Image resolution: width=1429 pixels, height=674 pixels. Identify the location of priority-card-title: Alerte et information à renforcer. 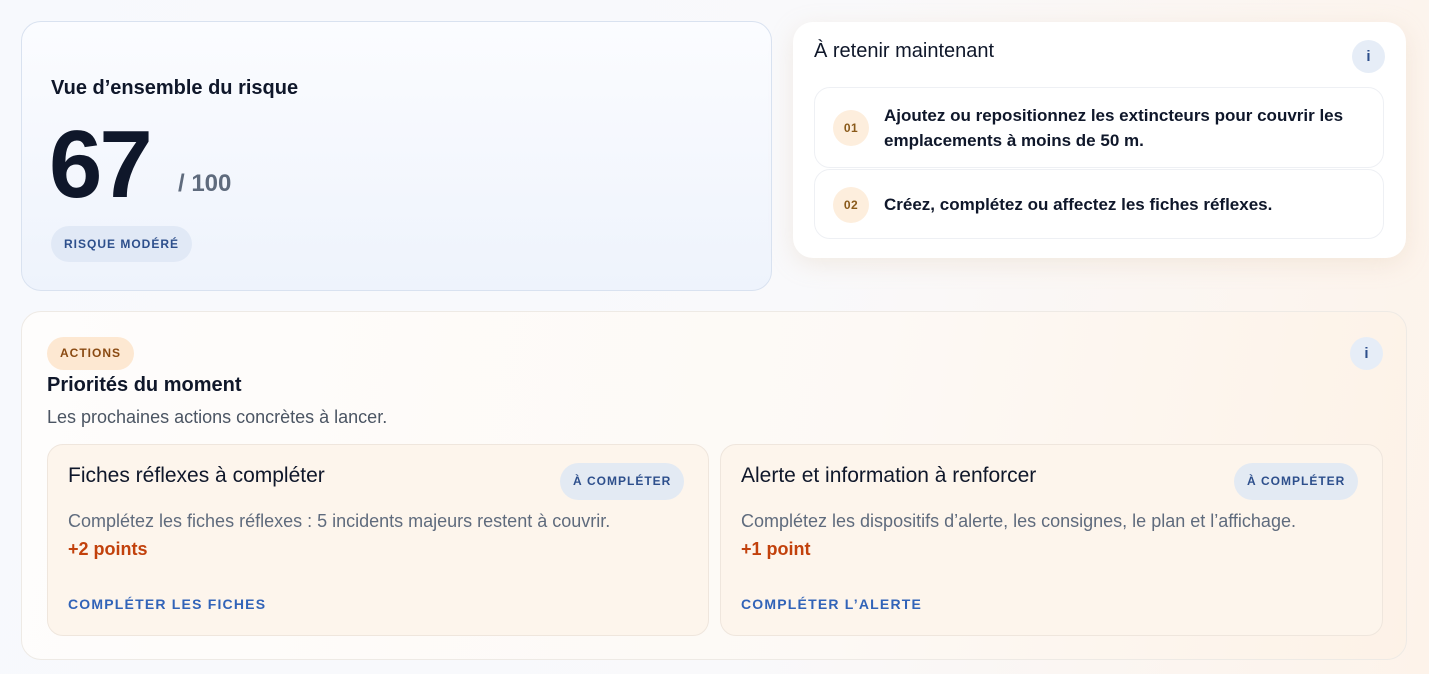
(889, 475).